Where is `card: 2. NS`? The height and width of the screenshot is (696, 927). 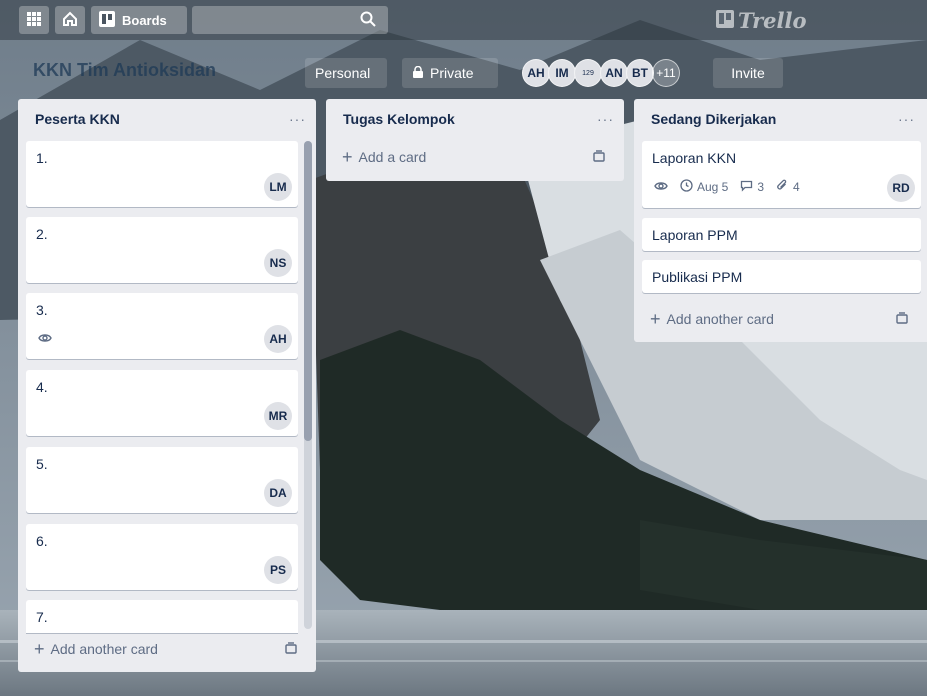 card: 2. NS is located at coordinates (162, 250).